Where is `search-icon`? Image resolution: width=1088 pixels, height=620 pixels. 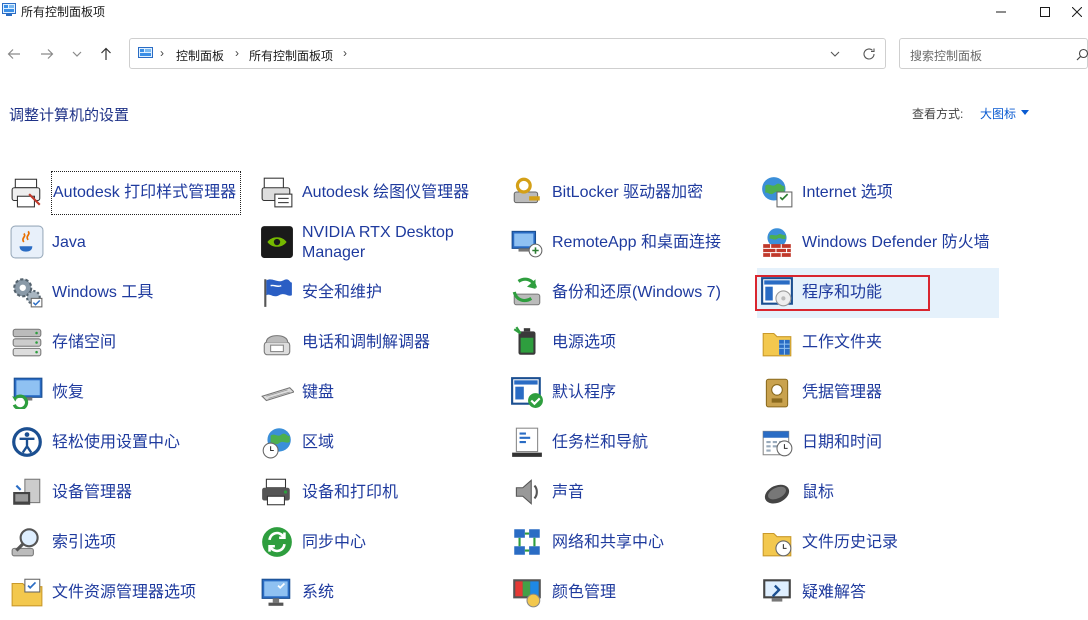
search-icon is located at coordinates (1082, 54).